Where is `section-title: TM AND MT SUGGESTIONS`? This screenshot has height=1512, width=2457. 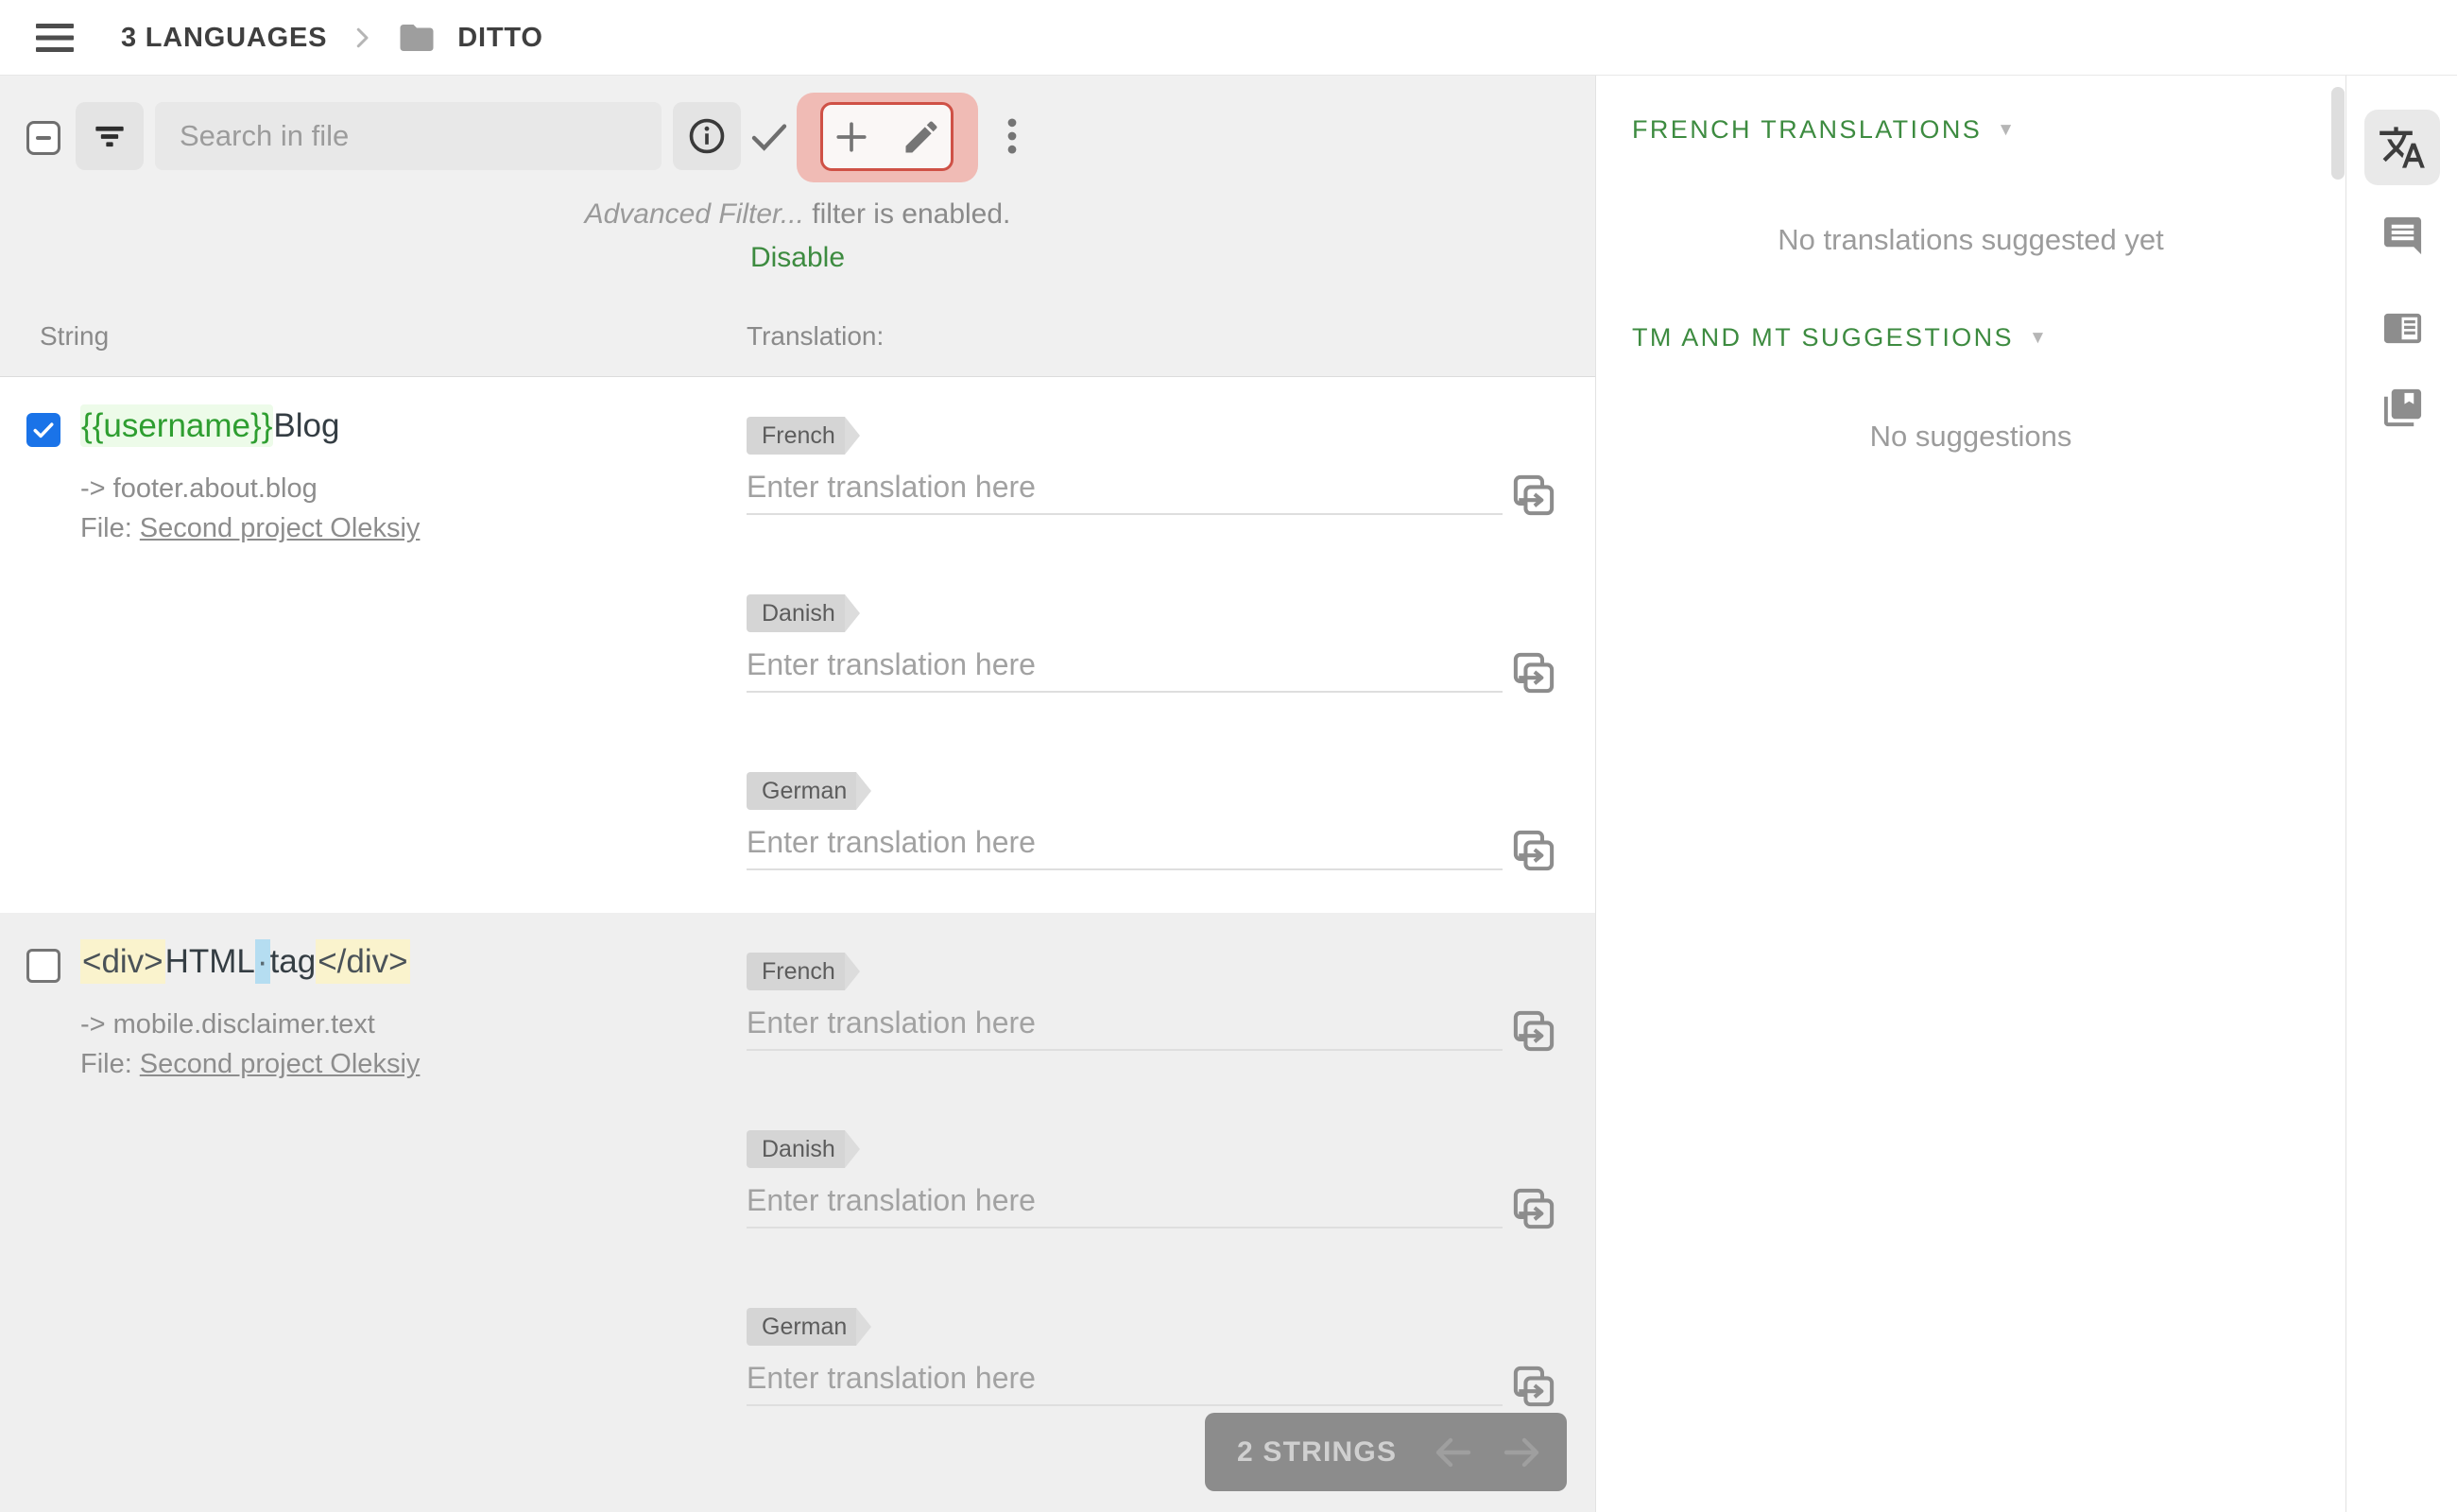 section-title: TM AND MT SUGGESTIONS is located at coordinates (1823, 337).